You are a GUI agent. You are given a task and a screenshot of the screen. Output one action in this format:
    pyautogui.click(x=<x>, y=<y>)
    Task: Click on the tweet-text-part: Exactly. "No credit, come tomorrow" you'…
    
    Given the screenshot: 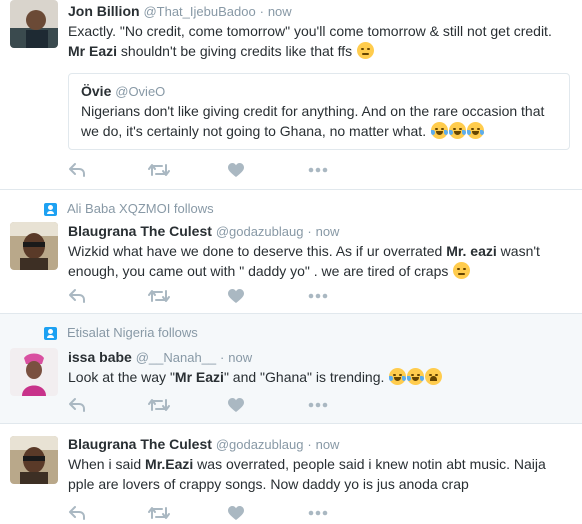 What is the action you would take?
    pyautogui.click(x=310, y=31)
    